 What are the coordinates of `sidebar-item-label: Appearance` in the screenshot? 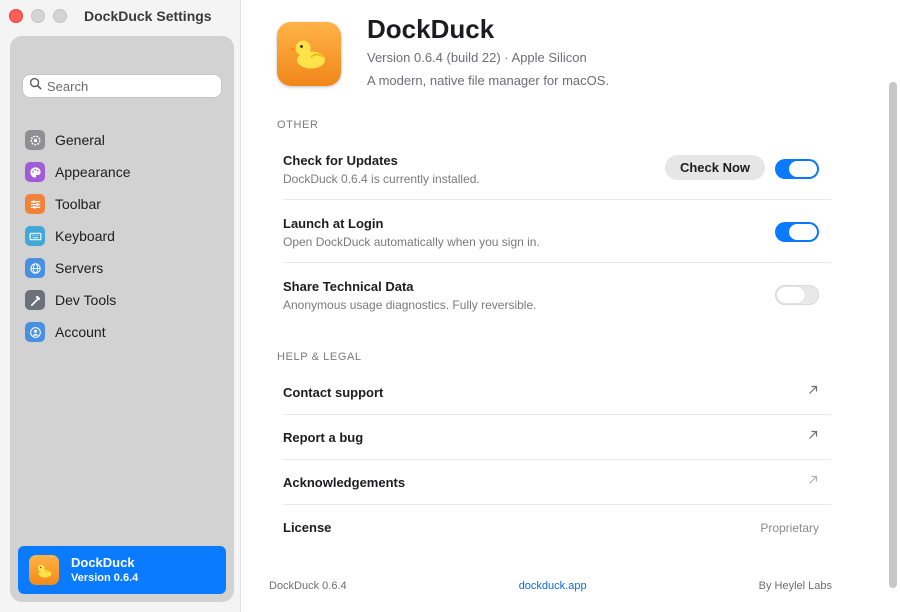 It's located at (93, 172).